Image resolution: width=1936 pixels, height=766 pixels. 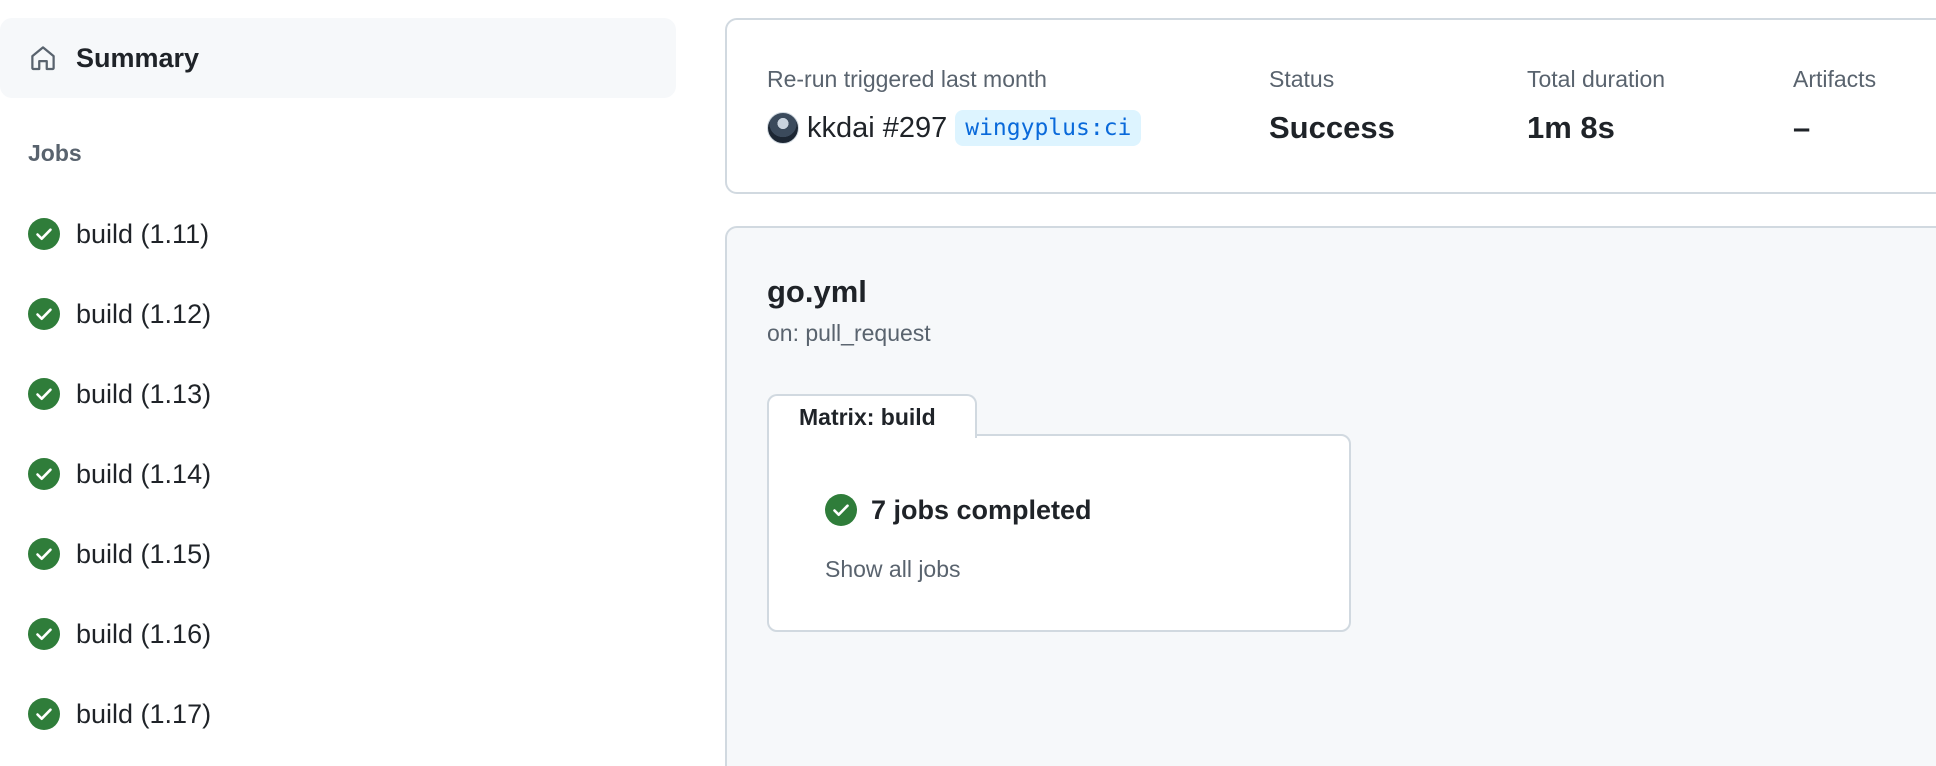 What do you see at coordinates (907, 79) in the screenshot?
I see `trigger-label: Re-run triggered last month` at bounding box center [907, 79].